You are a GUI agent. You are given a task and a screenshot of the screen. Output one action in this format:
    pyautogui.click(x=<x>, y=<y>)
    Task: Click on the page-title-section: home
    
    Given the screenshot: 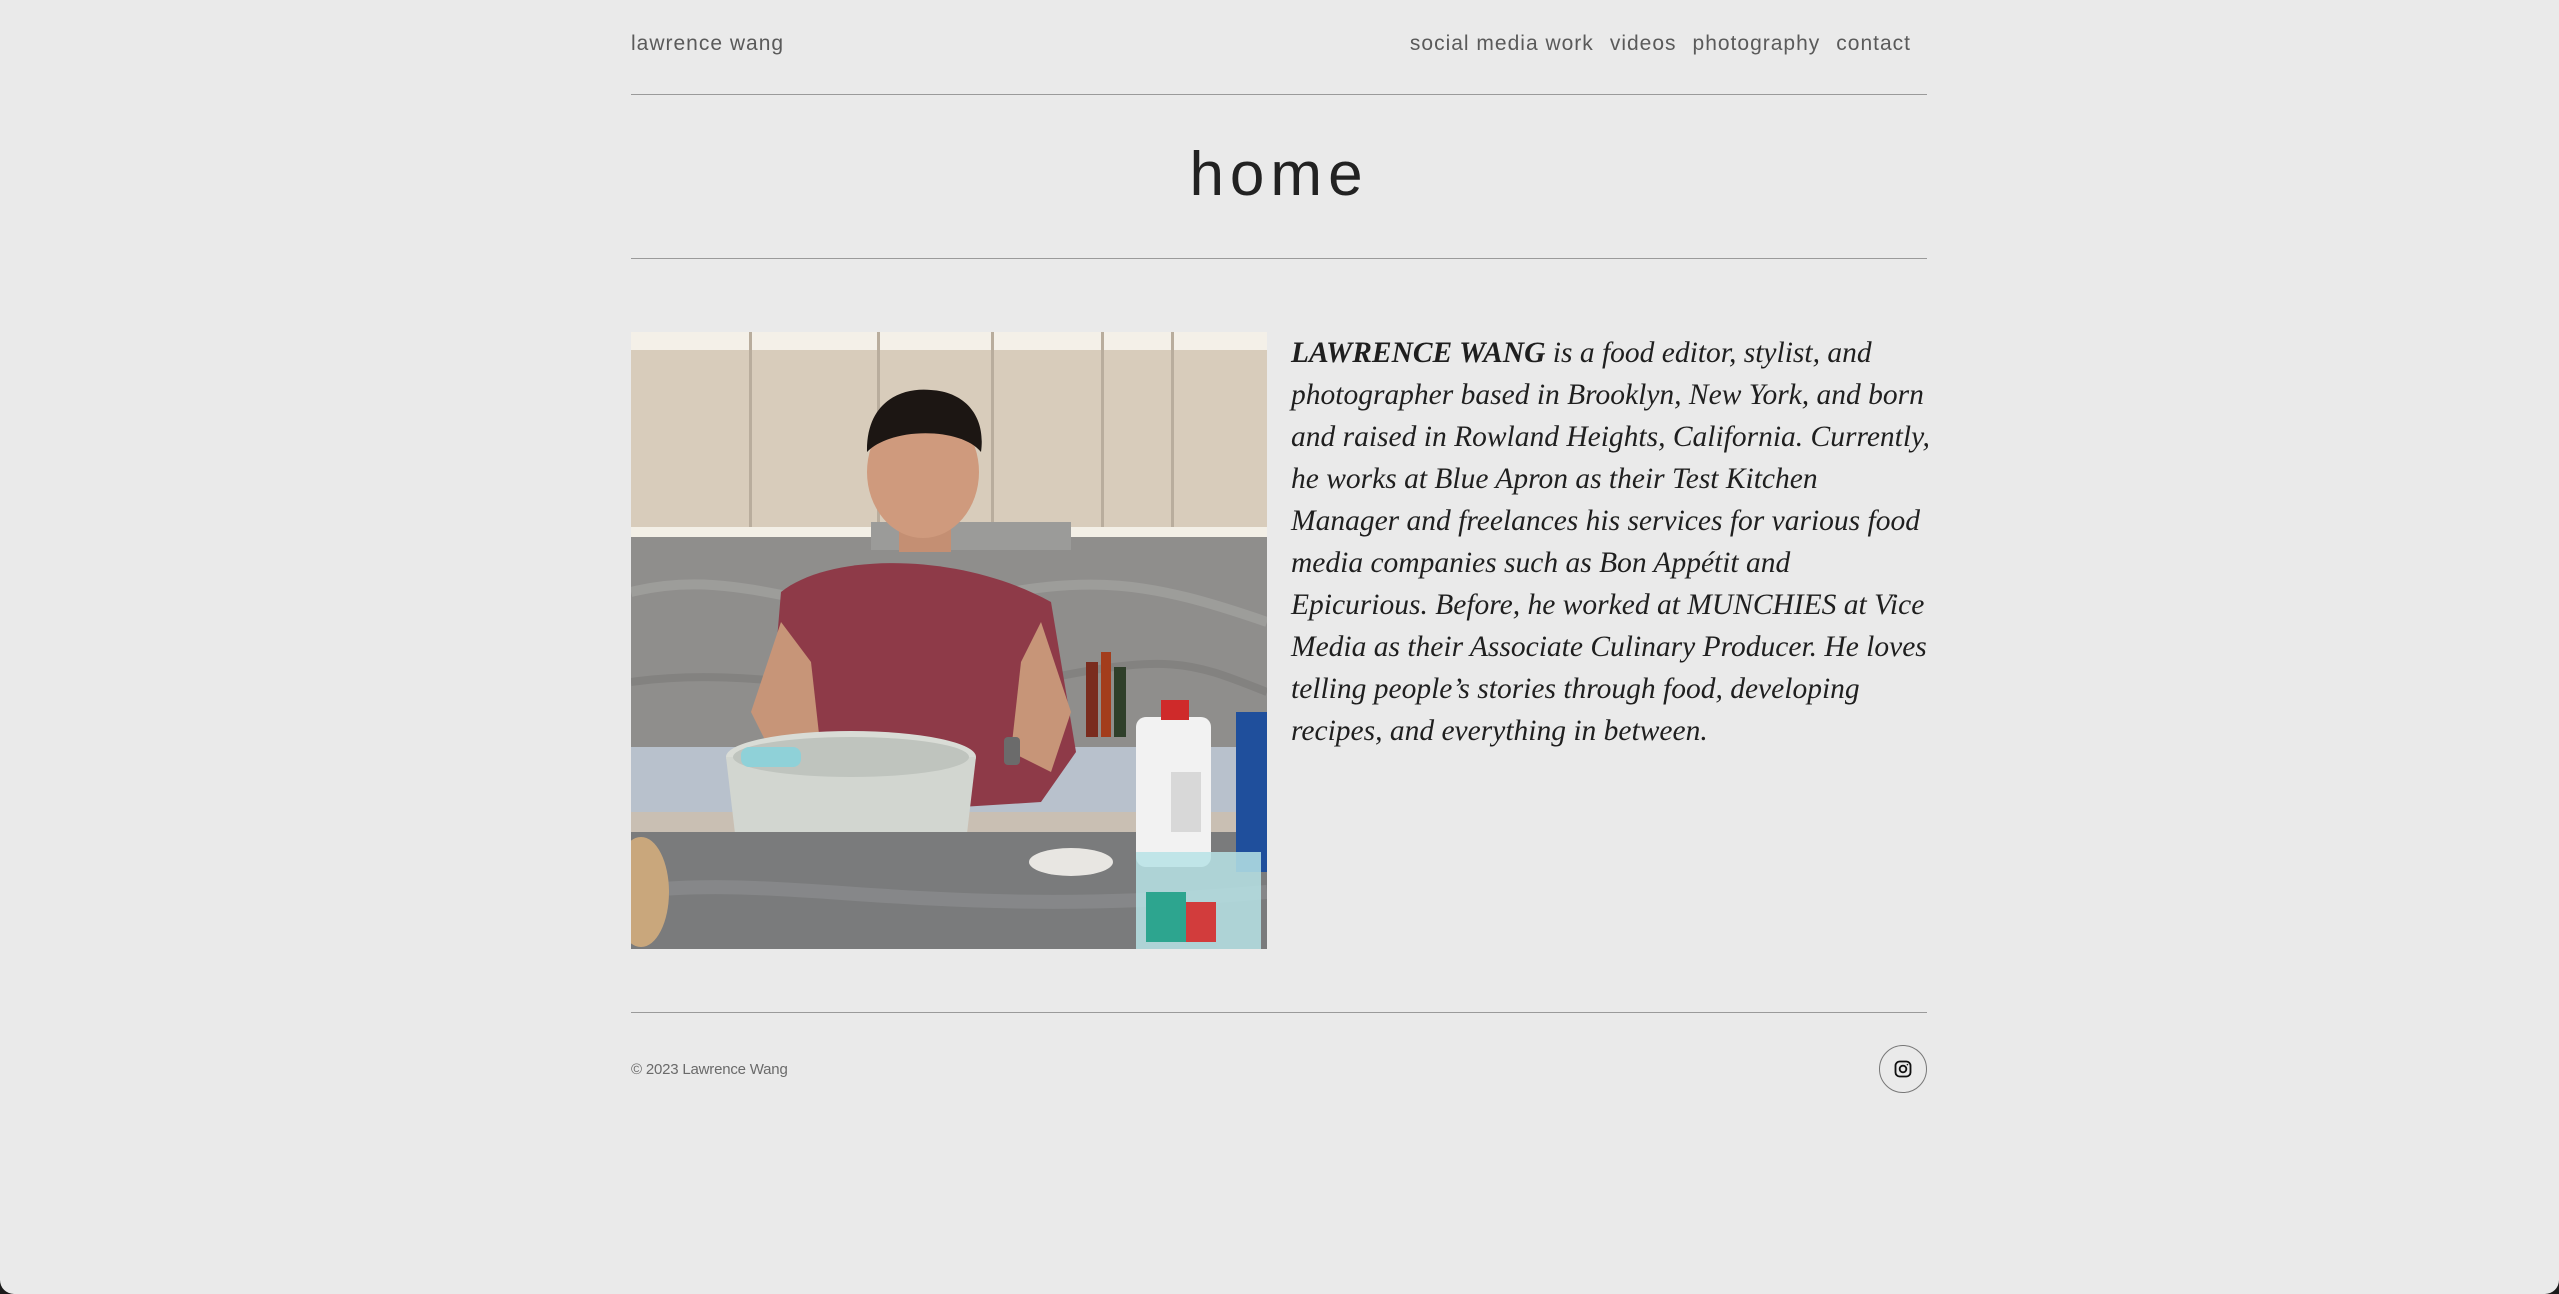 What is the action you would take?
    pyautogui.click(x=1279, y=177)
    